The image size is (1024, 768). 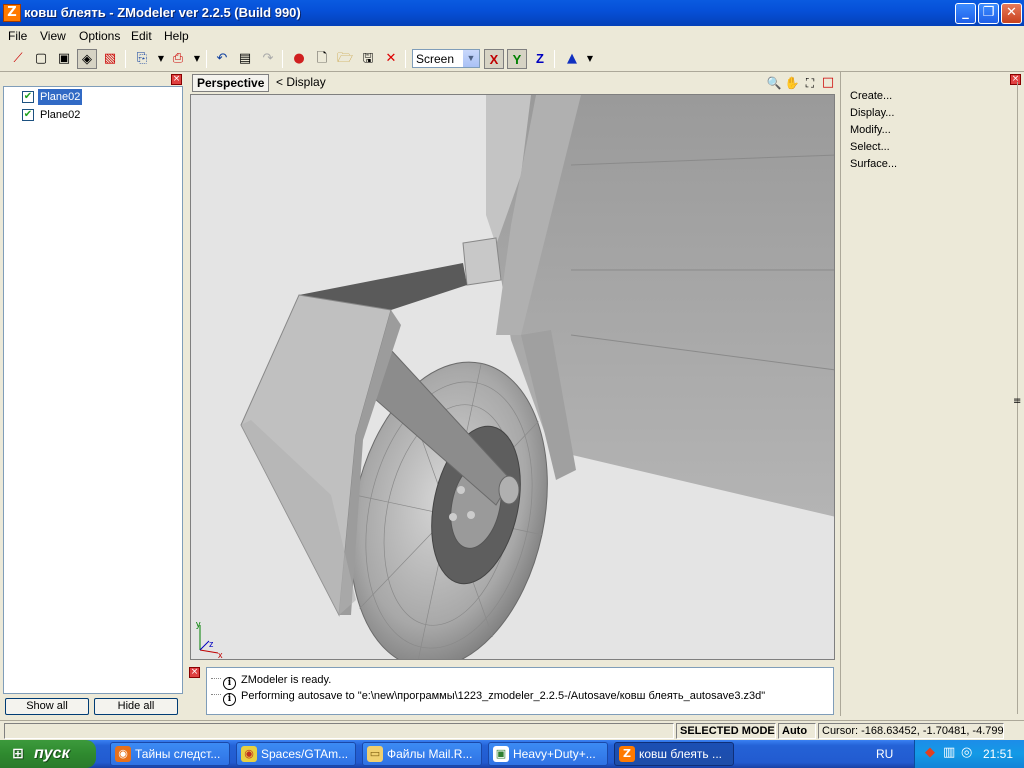 I want to click on axis-z-toggle: Z, so click(x=540, y=59).